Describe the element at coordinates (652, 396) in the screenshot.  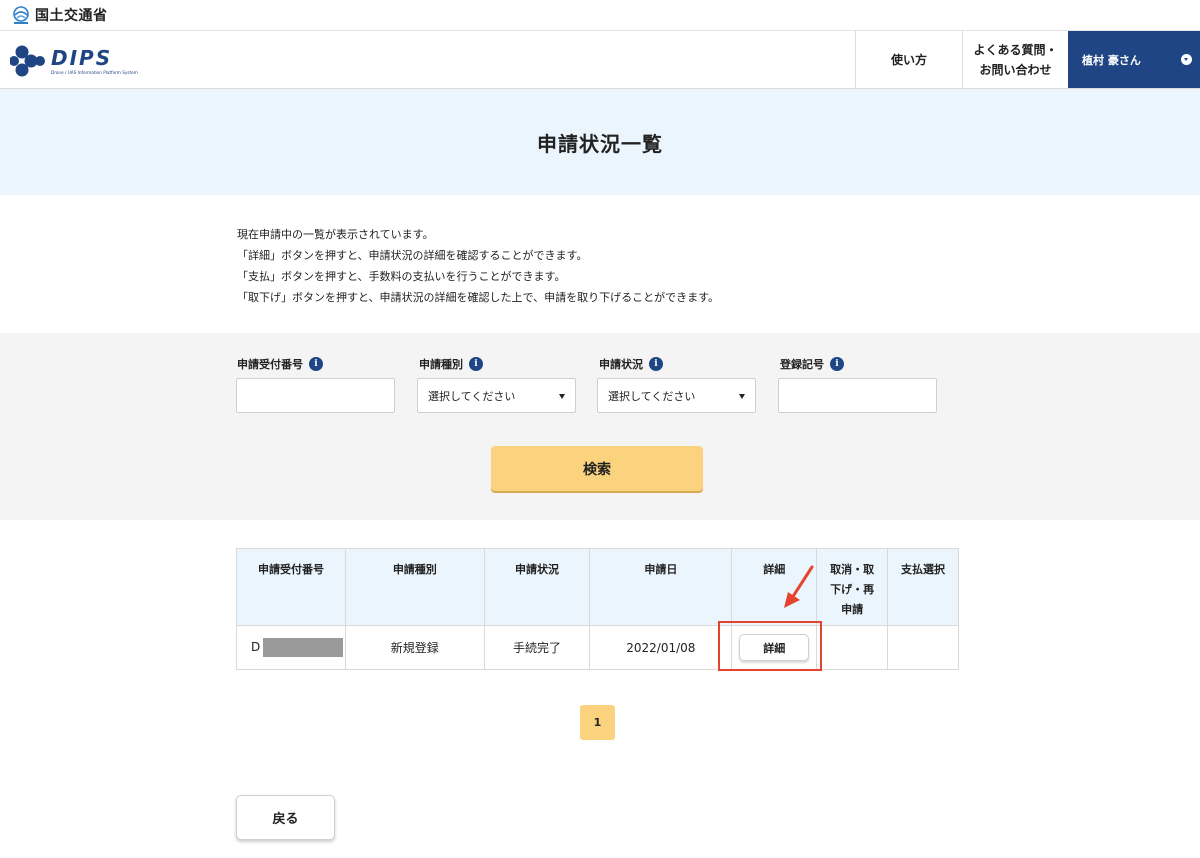
I see `status-select-value: 選択してください` at that location.